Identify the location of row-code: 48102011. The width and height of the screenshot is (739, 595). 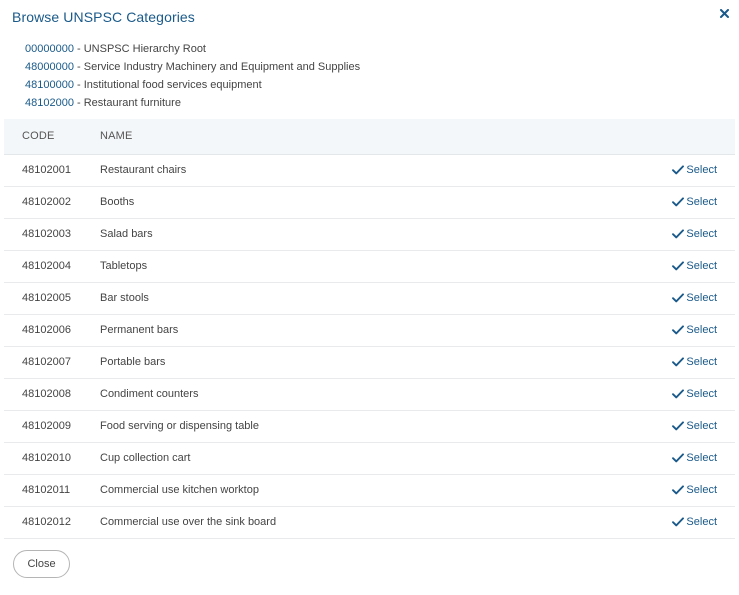
(46, 490).